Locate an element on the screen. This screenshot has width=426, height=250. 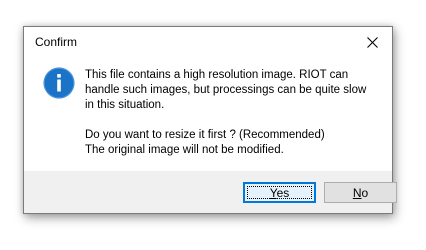
dialog-title: Confirm is located at coordinates (56, 42).